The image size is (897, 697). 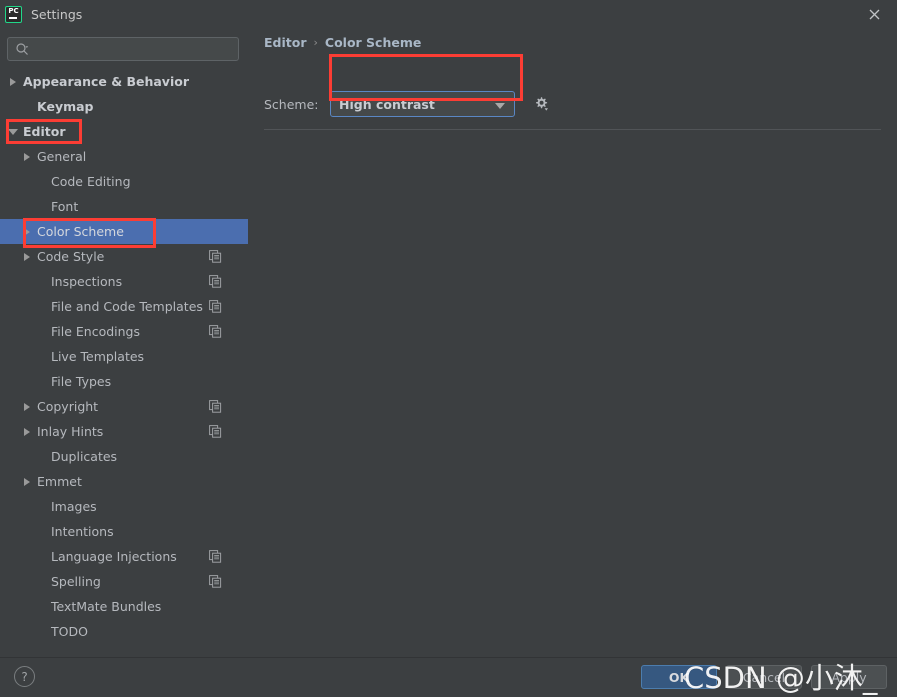 What do you see at coordinates (24, 676) in the screenshot?
I see `help-button: ?` at bounding box center [24, 676].